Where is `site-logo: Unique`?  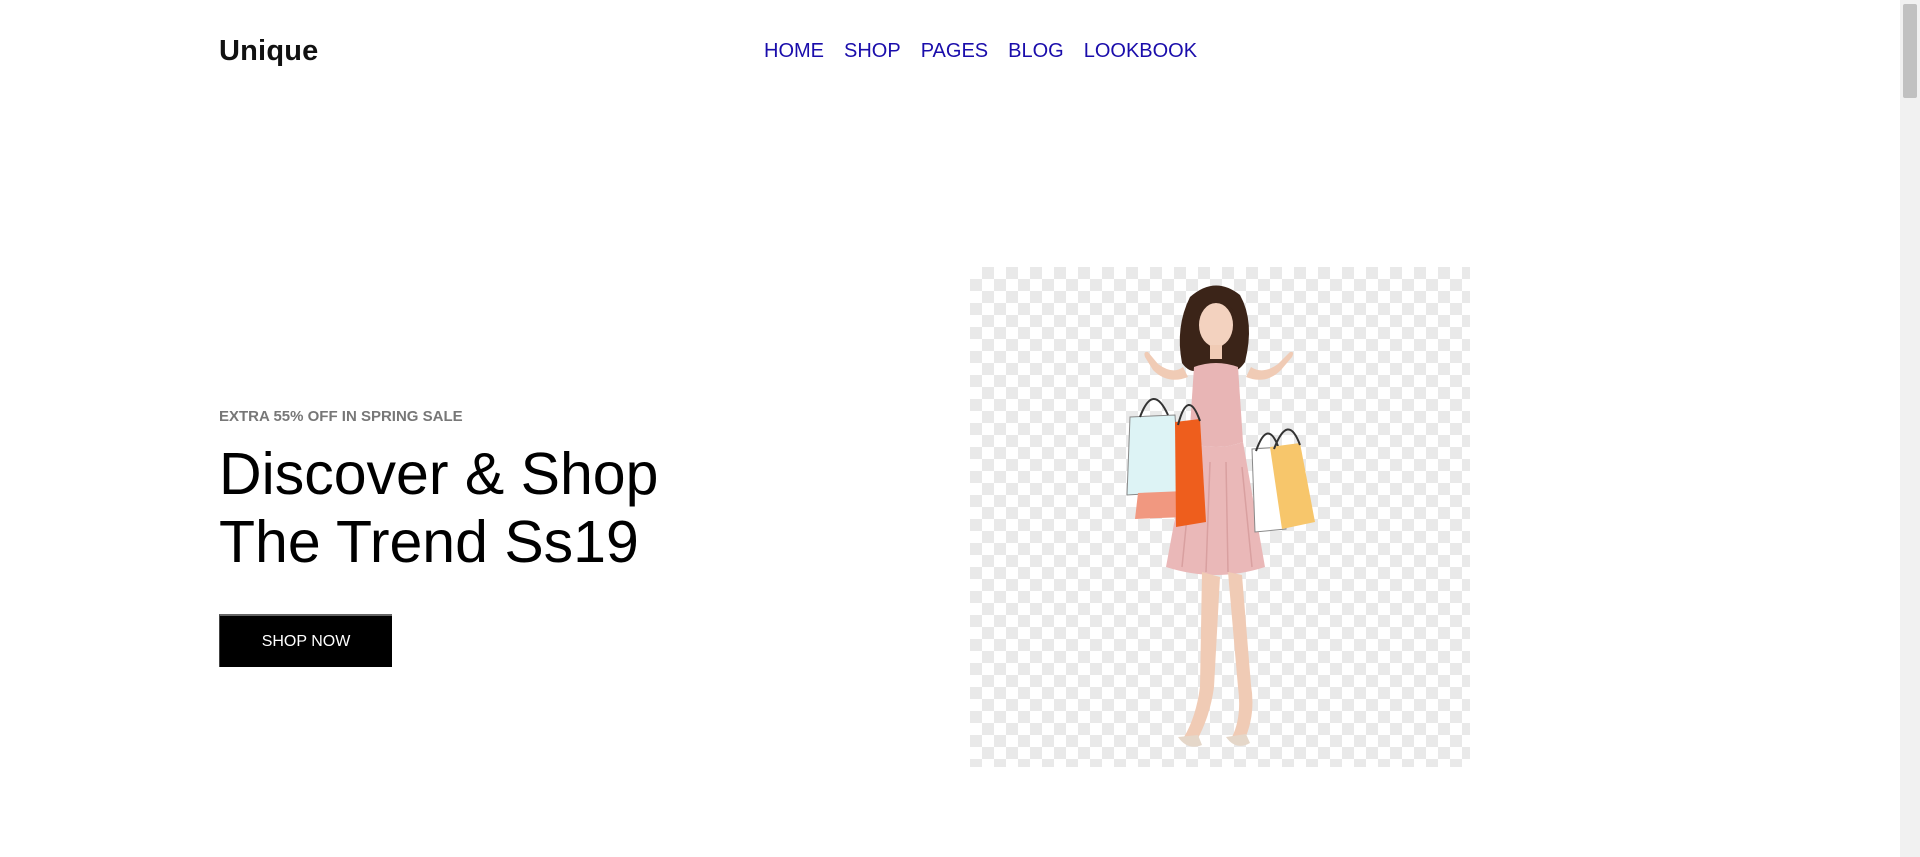 site-logo: Unique is located at coordinates (268, 51).